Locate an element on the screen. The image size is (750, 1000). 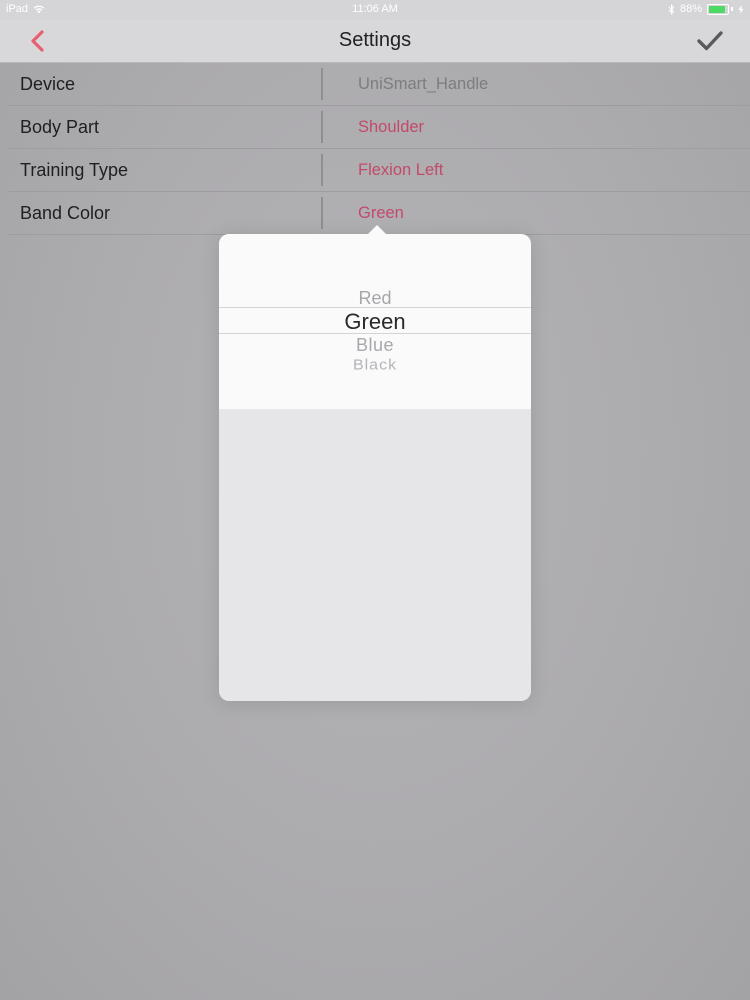
navigation-bar: Settings is located at coordinates (375, 41).